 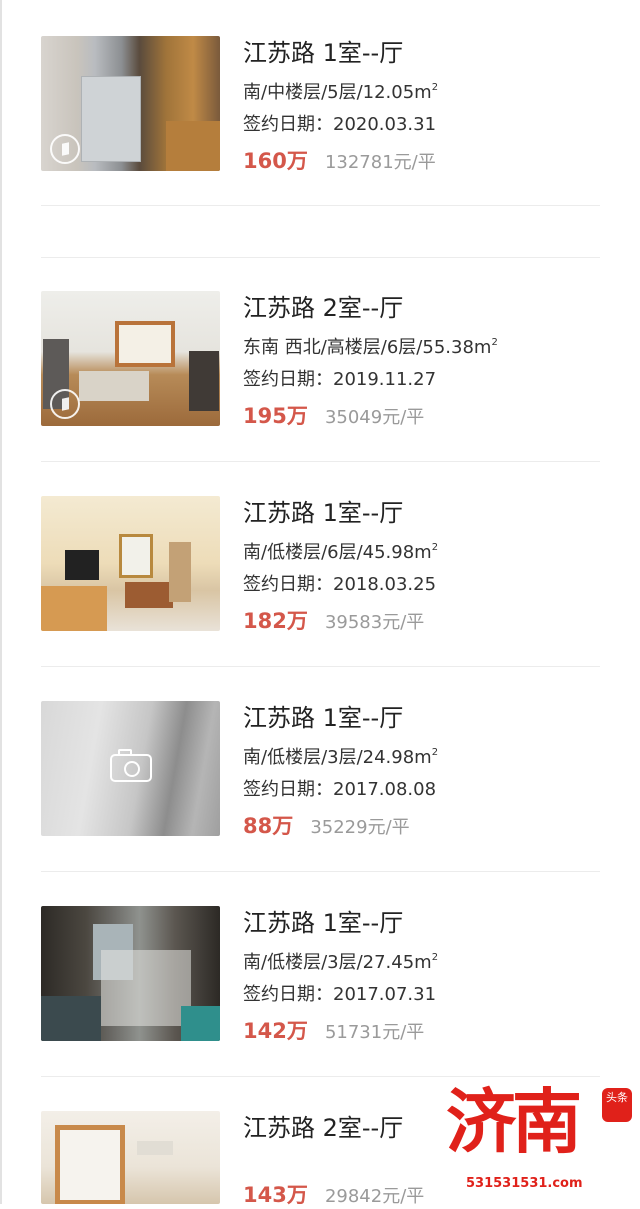 I want to click on listing-unit-price: 39583元/平, so click(x=374, y=622).